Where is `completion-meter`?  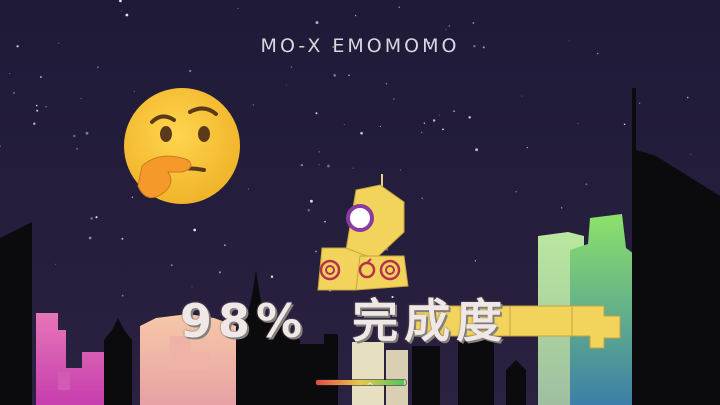
completion-meter is located at coordinates (361, 382).